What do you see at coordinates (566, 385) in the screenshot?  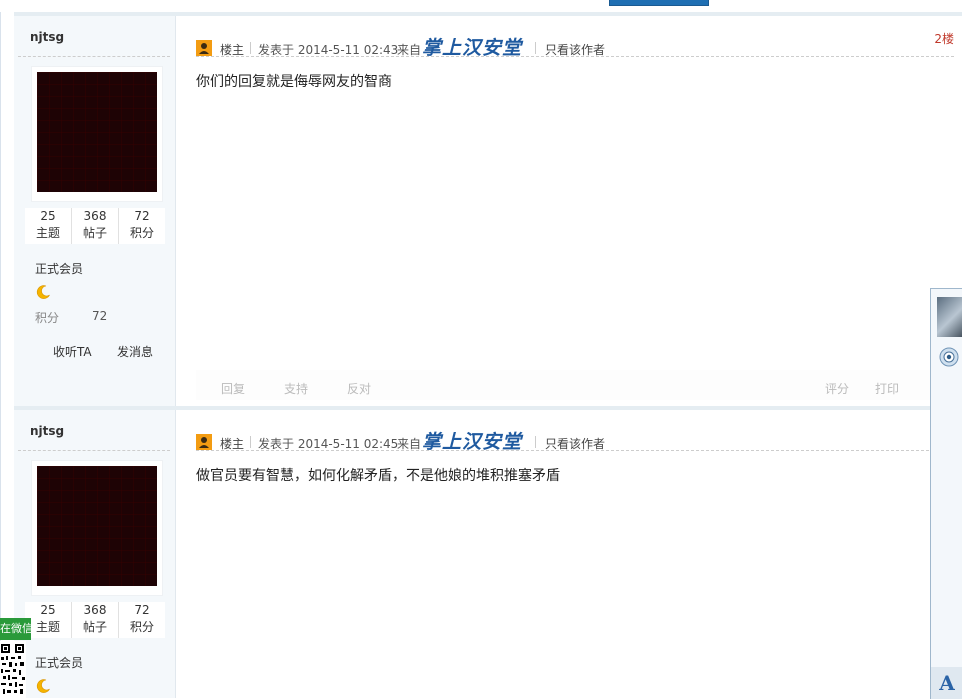 I see `post-action-bar: 回复 支持 反对 评分 打印` at bounding box center [566, 385].